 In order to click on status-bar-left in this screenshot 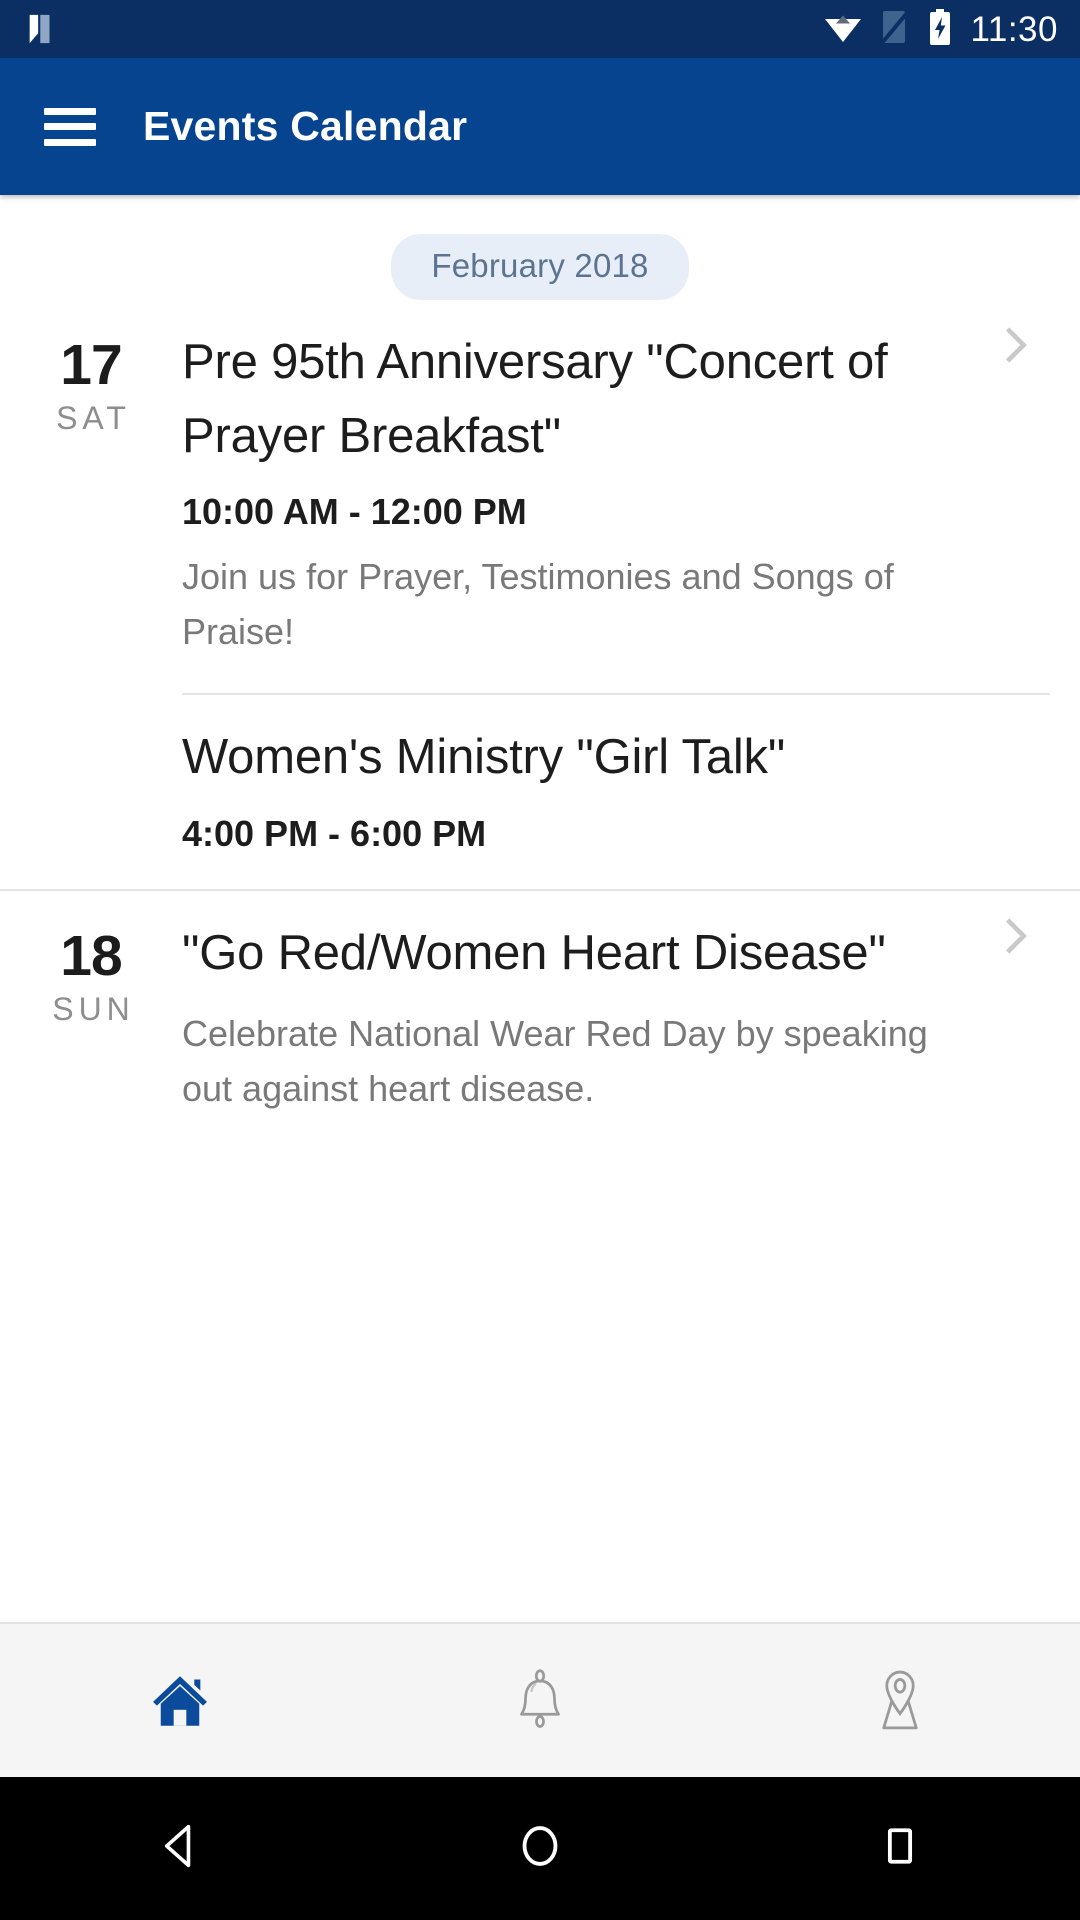, I will do `click(41, 29)`.